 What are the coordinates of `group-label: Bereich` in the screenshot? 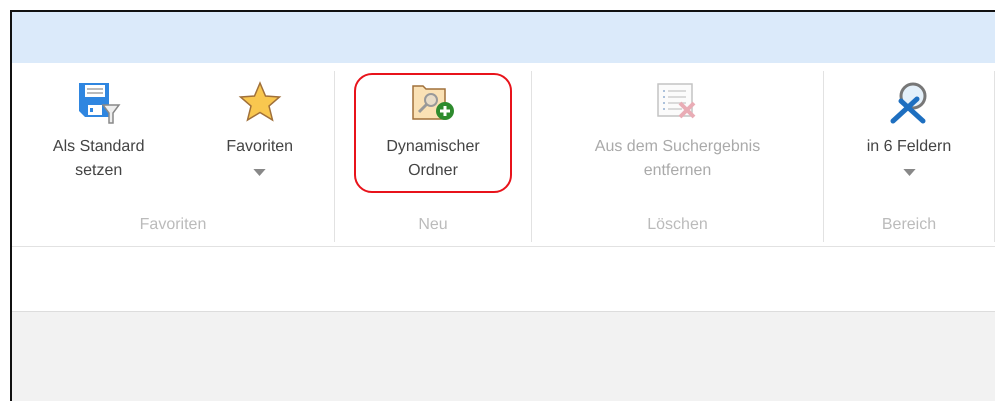 It's located at (909, 225).